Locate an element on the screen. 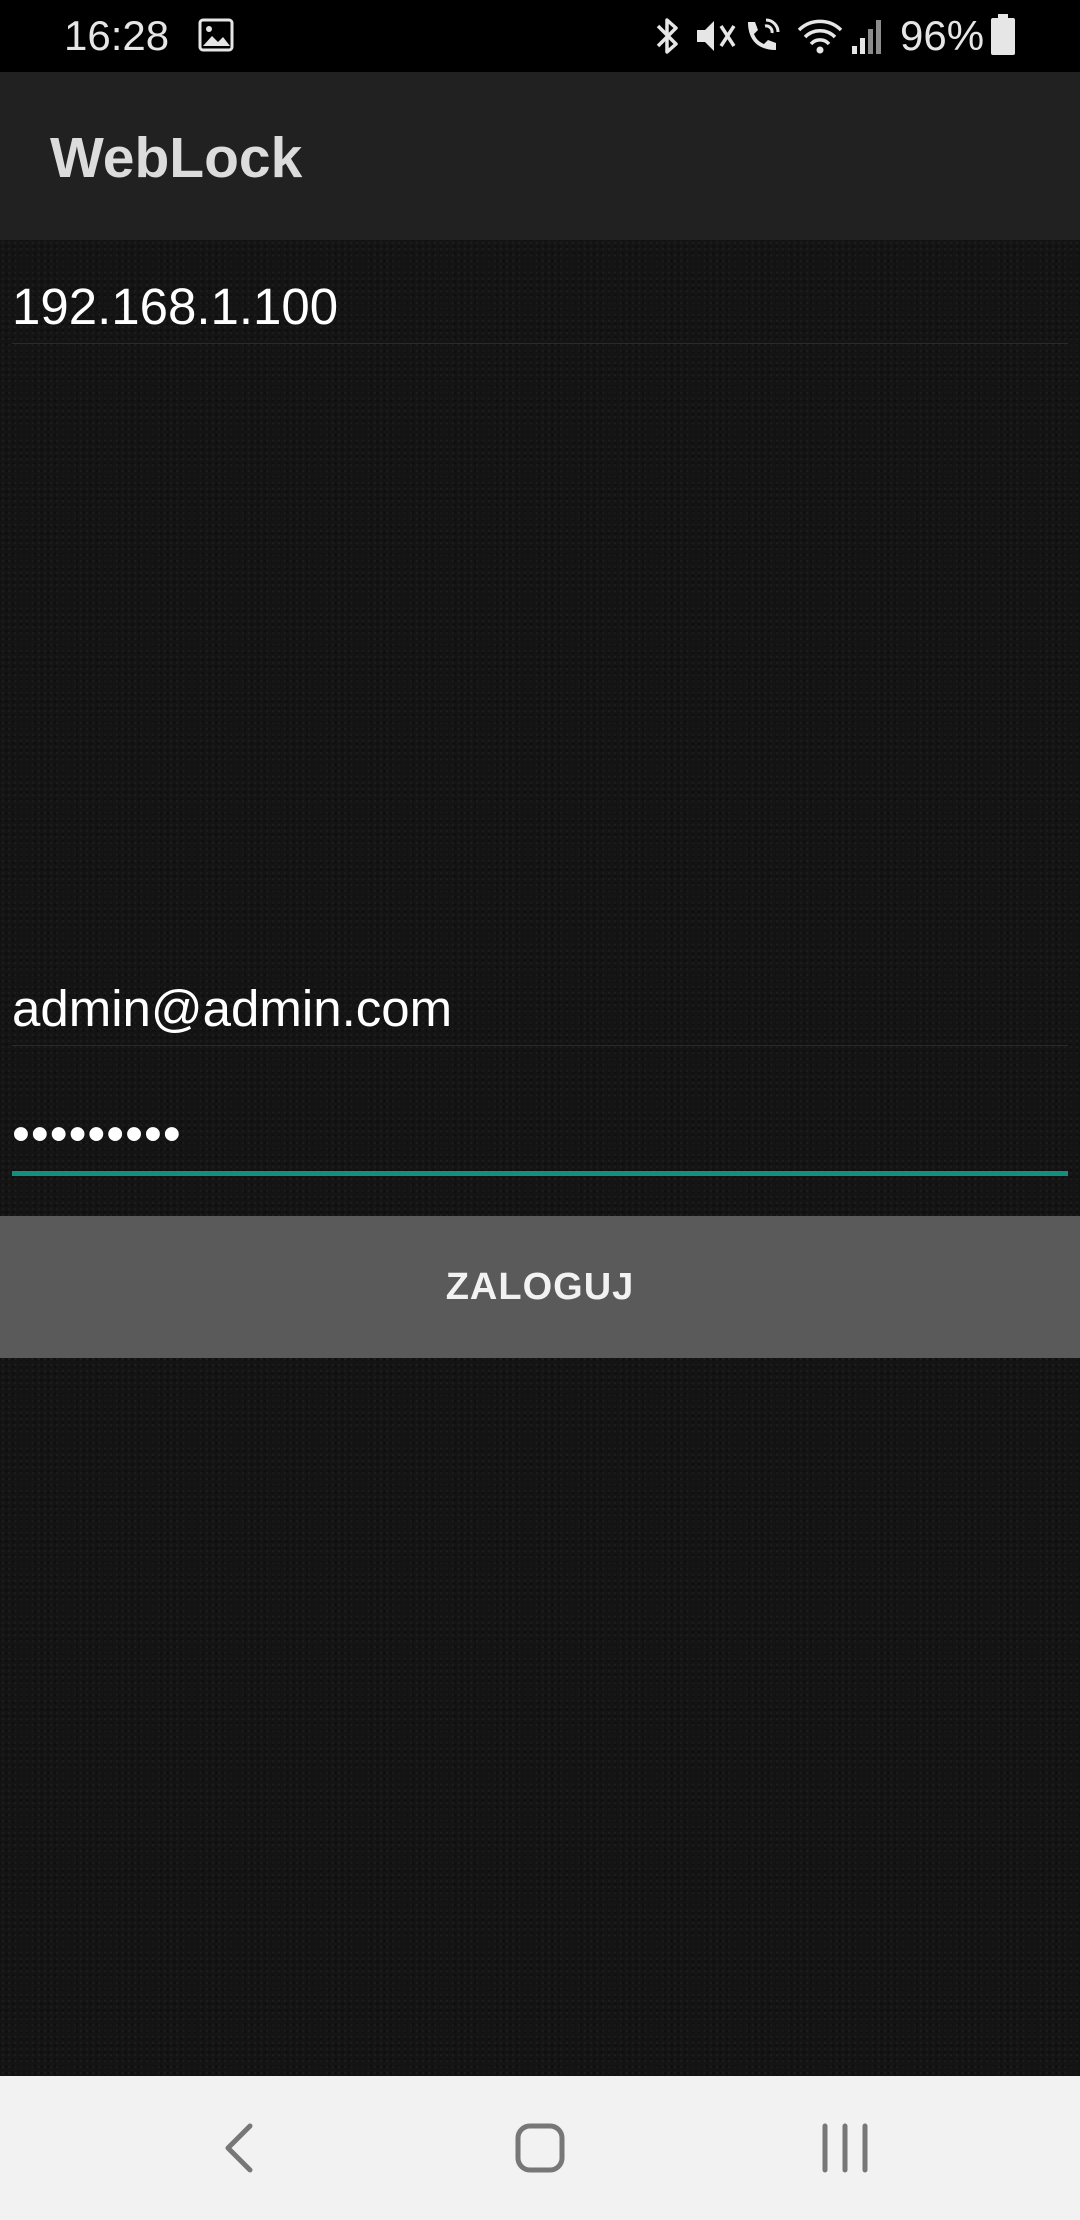  home-icon is located at coordinates (540, 2148).